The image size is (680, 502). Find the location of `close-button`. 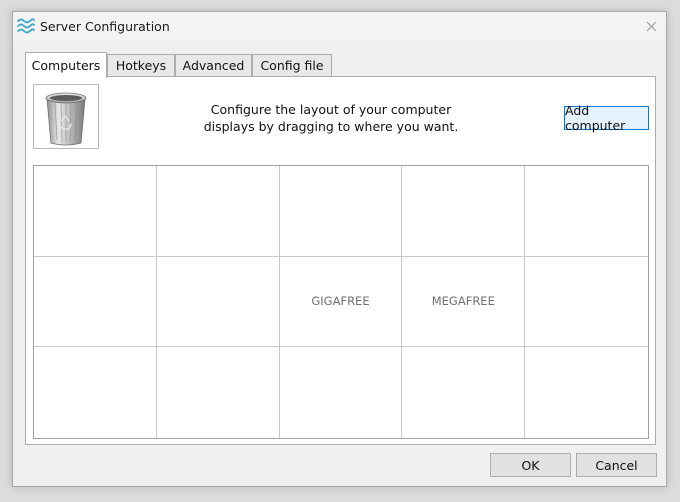

close-button is located at coordinates (651, 26).